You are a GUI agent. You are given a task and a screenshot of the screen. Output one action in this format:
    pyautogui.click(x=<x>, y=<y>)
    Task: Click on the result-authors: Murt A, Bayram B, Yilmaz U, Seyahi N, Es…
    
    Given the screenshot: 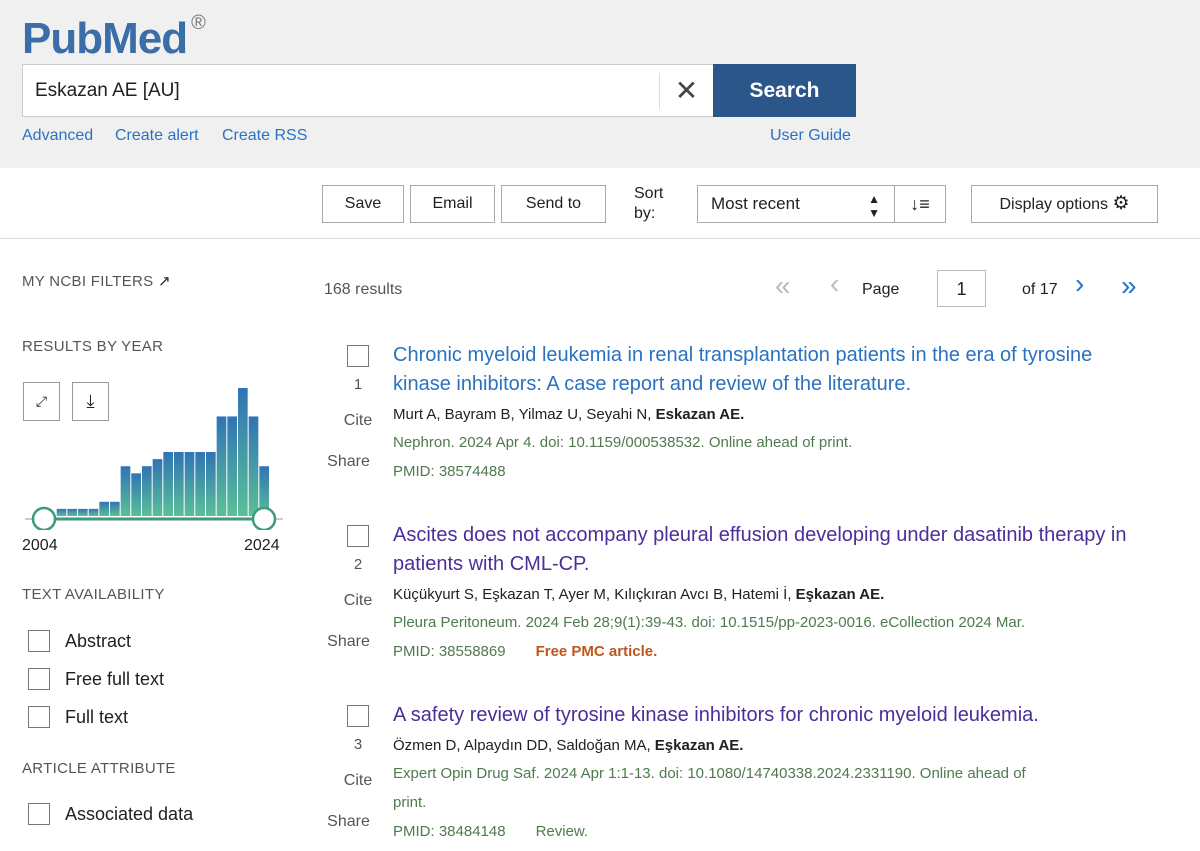 What is the action you would take?
    pyautogui.click(x=569, y=414)
    